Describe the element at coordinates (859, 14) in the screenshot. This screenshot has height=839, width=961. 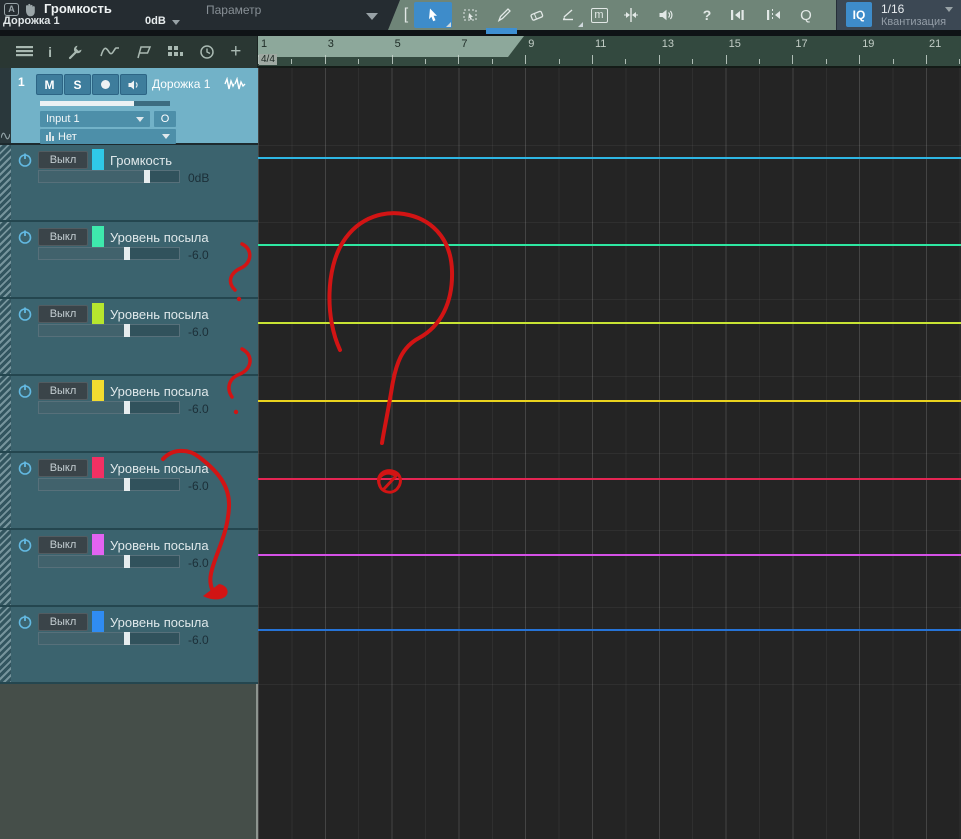
I see `iterative-quantize-button: IQ` at that location.